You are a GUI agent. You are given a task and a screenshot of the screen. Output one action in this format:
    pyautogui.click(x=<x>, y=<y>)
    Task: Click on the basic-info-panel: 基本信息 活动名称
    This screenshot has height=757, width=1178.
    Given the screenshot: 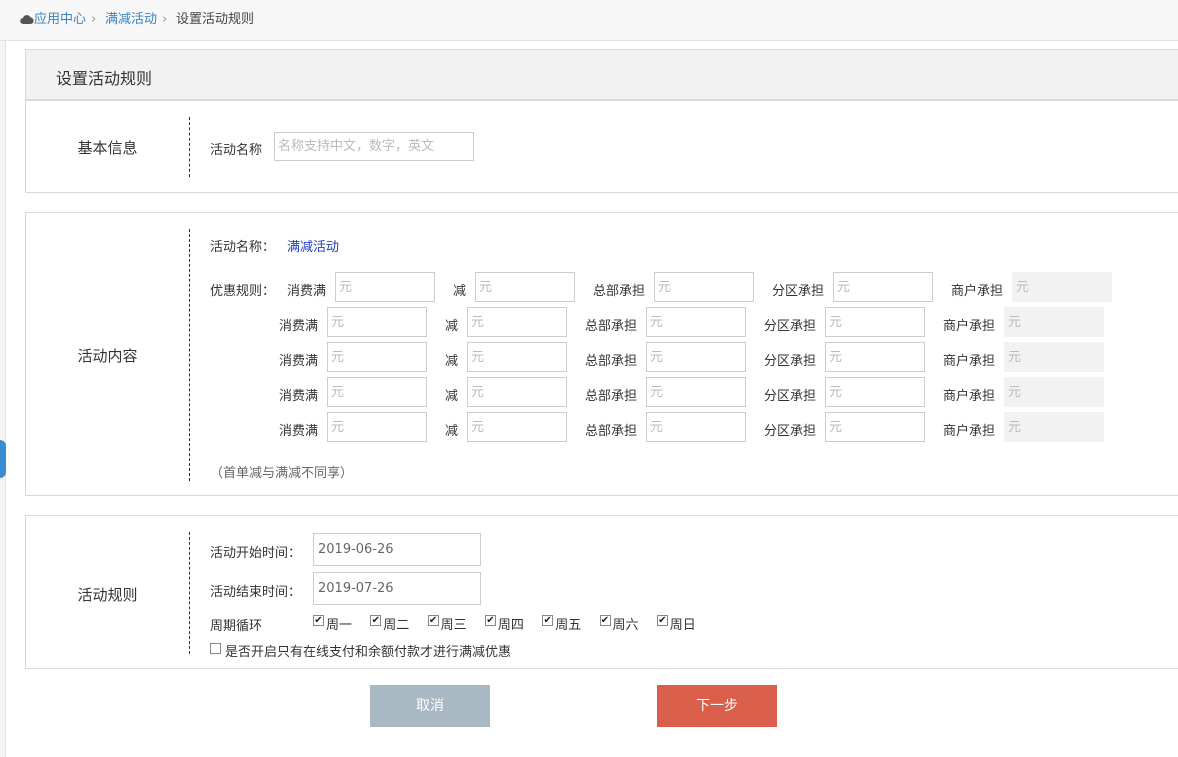 What is the action you would take?
    pyautogui.click(x=601, y=146)
    